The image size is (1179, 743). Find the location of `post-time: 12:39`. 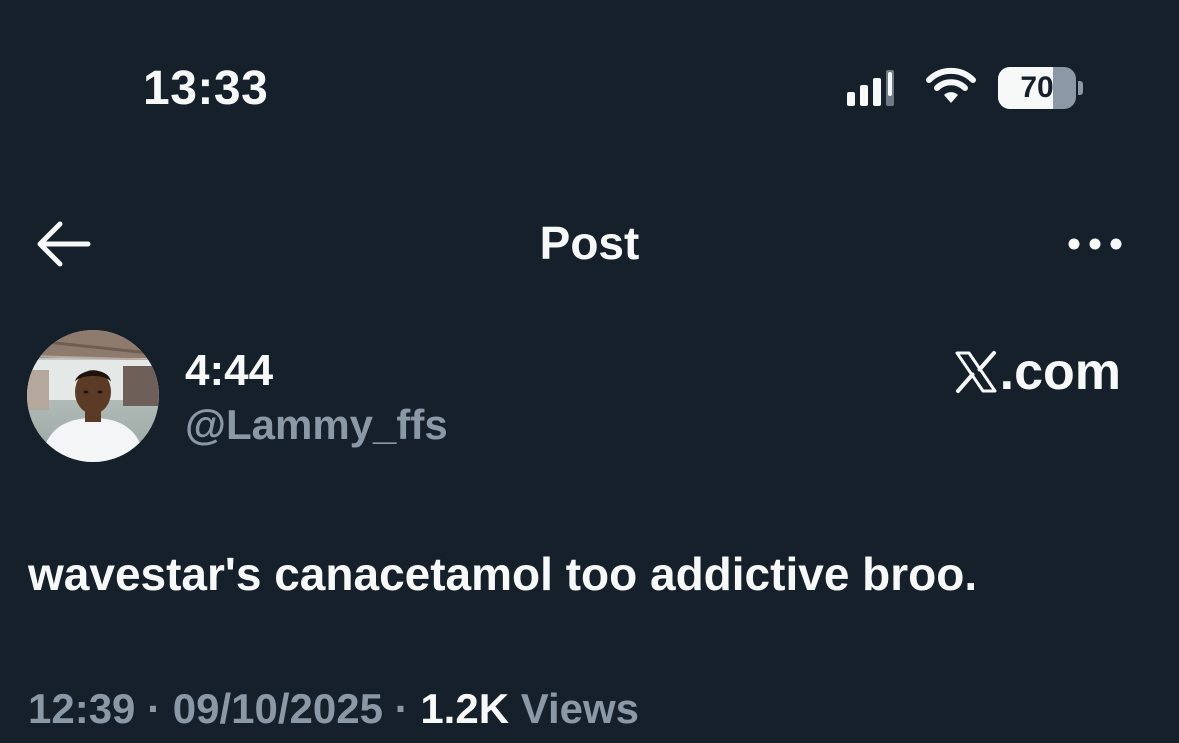

post-time: 12:39 is located at coordinates (82, 708).